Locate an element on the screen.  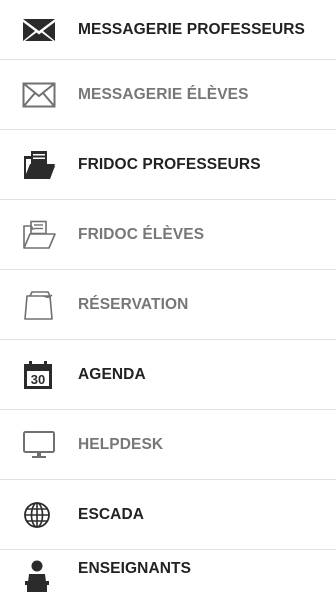
menu-item-label: AGENDA is located at coordinates (112, 374).